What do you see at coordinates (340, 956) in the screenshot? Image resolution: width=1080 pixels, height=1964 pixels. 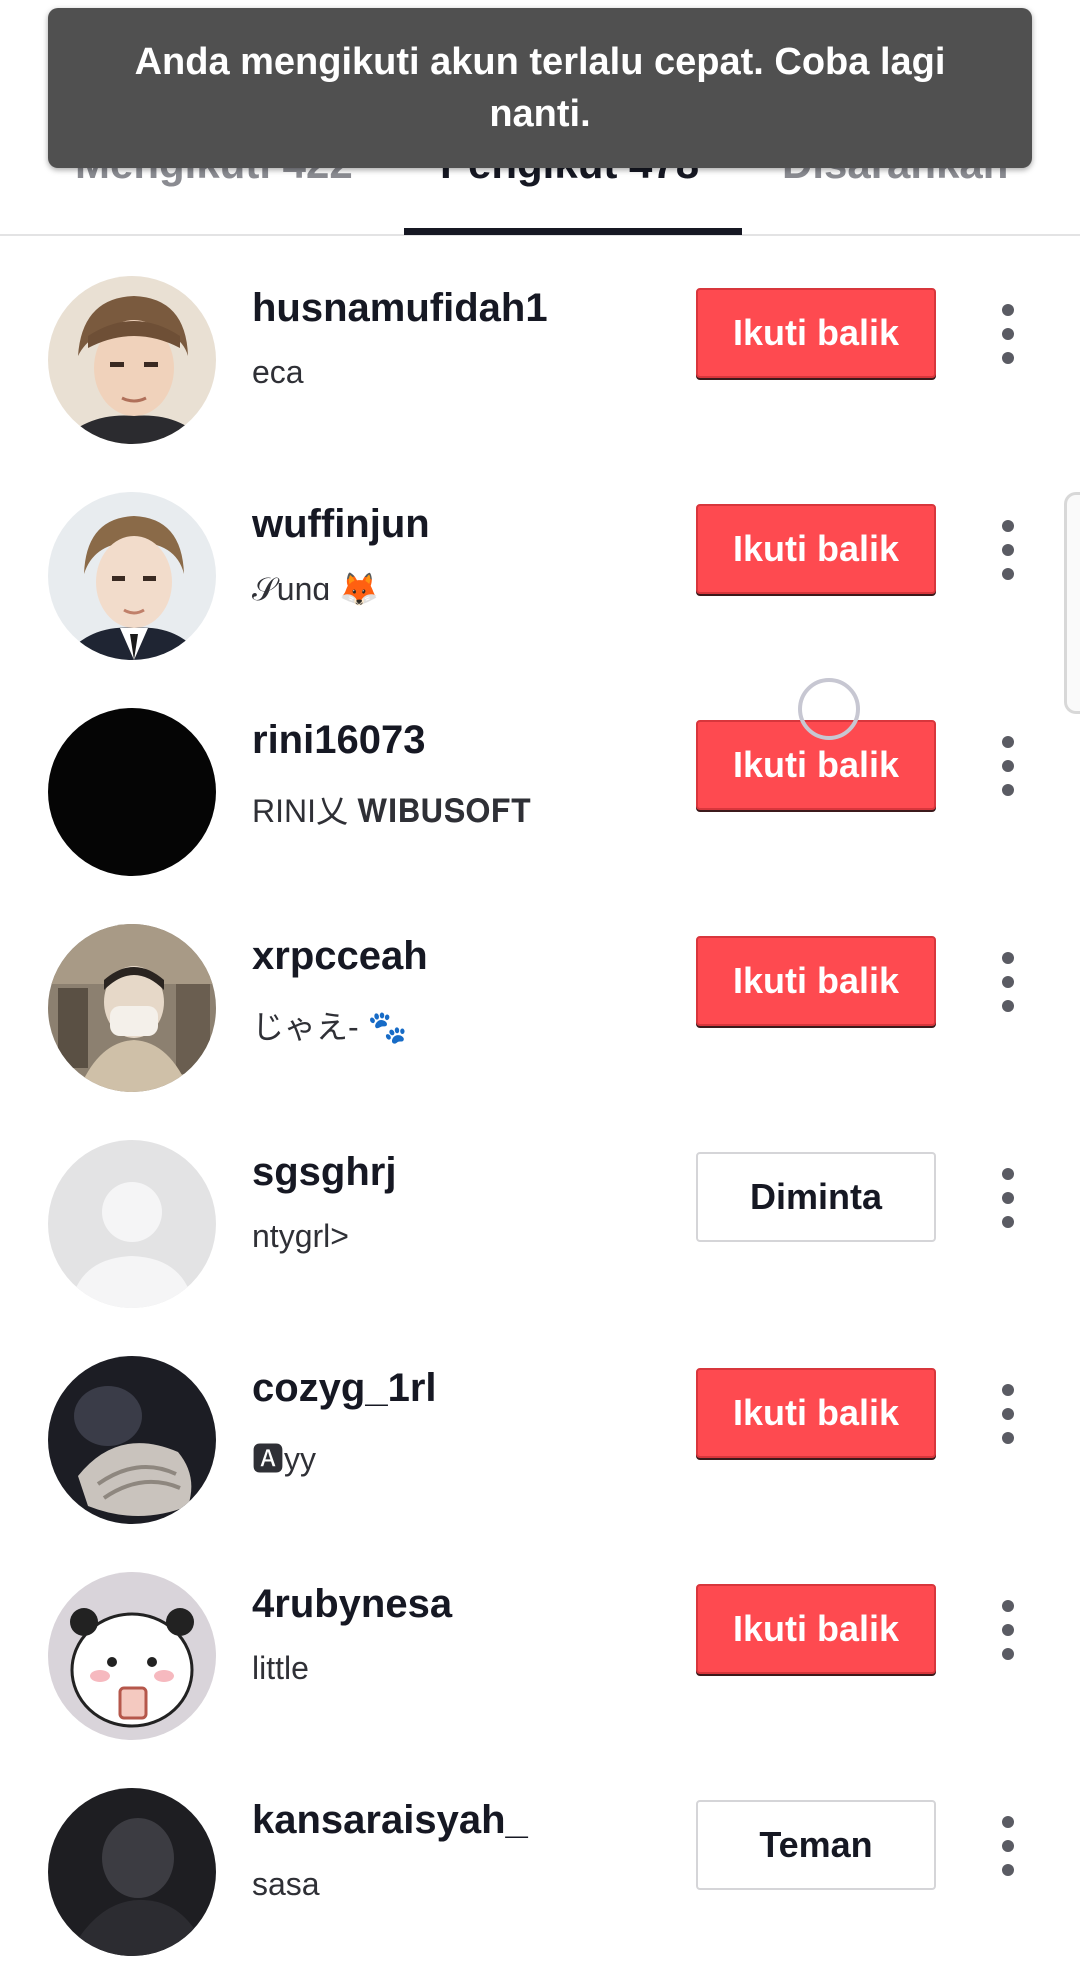 I see `username: xrpcceah` at bounding box center [340, 956].